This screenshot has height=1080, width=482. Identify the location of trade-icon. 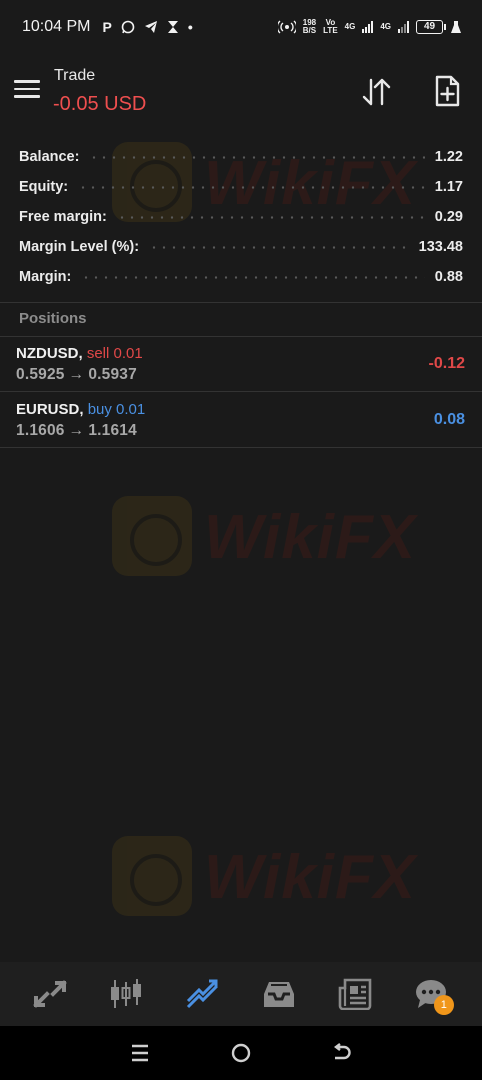
(202, 994).